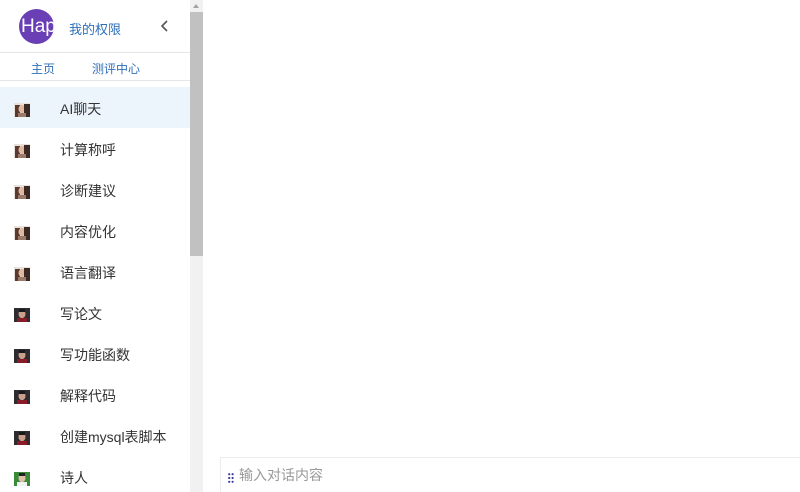 This screenshot has height=492, width=800. I want to click on menu-item-label: 创建mysql表脚本, so click(113, 437).